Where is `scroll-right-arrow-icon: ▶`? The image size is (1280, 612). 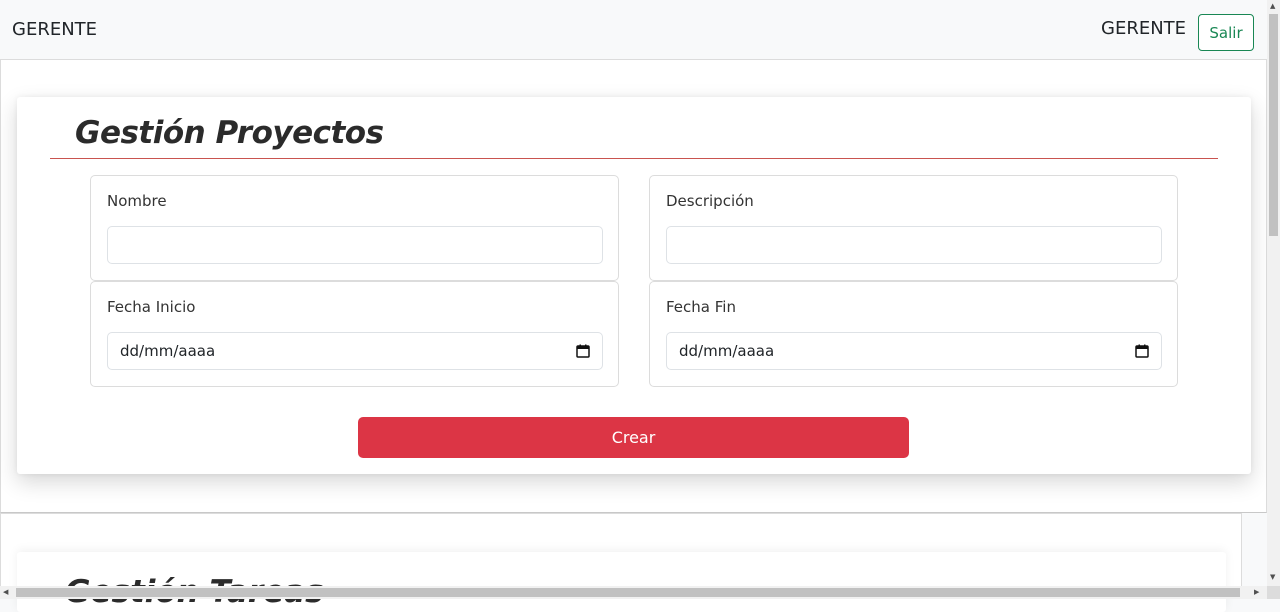
scroll-right-arrow-icon: ▶ is located at coordinates (1256, 592).